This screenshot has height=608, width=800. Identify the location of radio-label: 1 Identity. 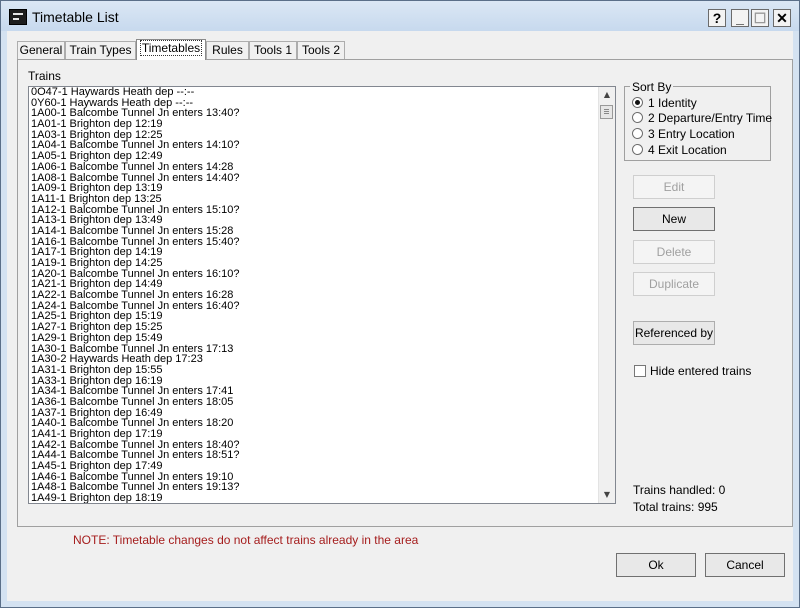
(672, 103).